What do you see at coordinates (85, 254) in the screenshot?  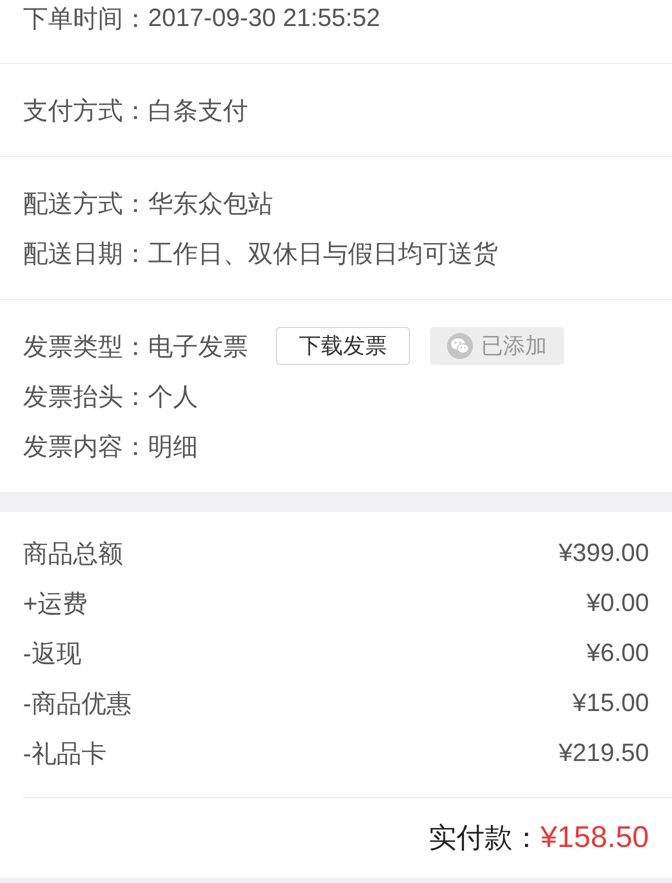 I see `field-label: 配送日期：` at bounding box center [85, 254].